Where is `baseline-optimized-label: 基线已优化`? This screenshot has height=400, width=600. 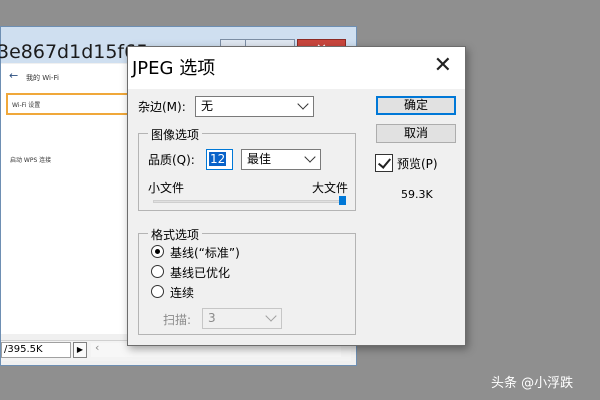
baseline-optimized-label: 基线已优化 is located at coordinates (200, 273).